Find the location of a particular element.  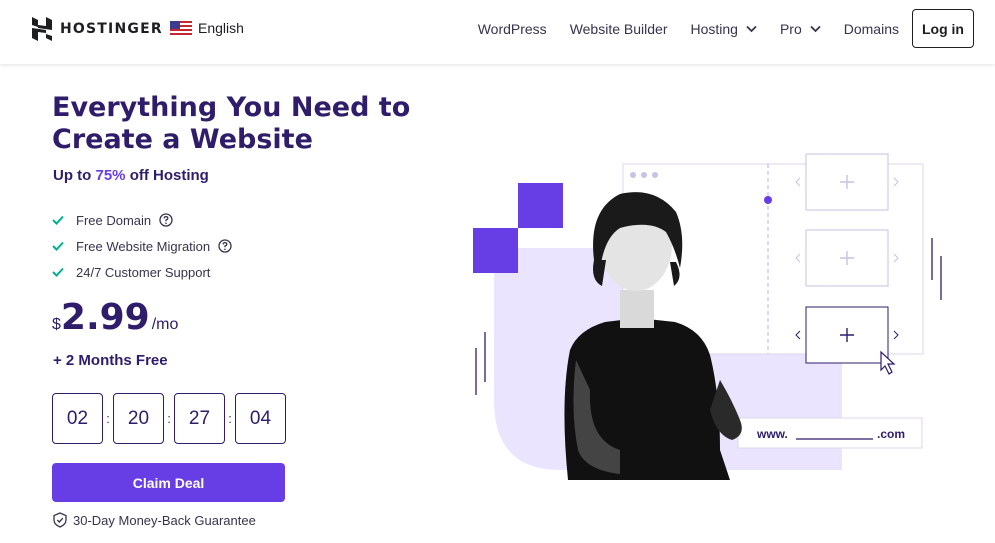

language-selector: English is located at coordinates (207, 28).